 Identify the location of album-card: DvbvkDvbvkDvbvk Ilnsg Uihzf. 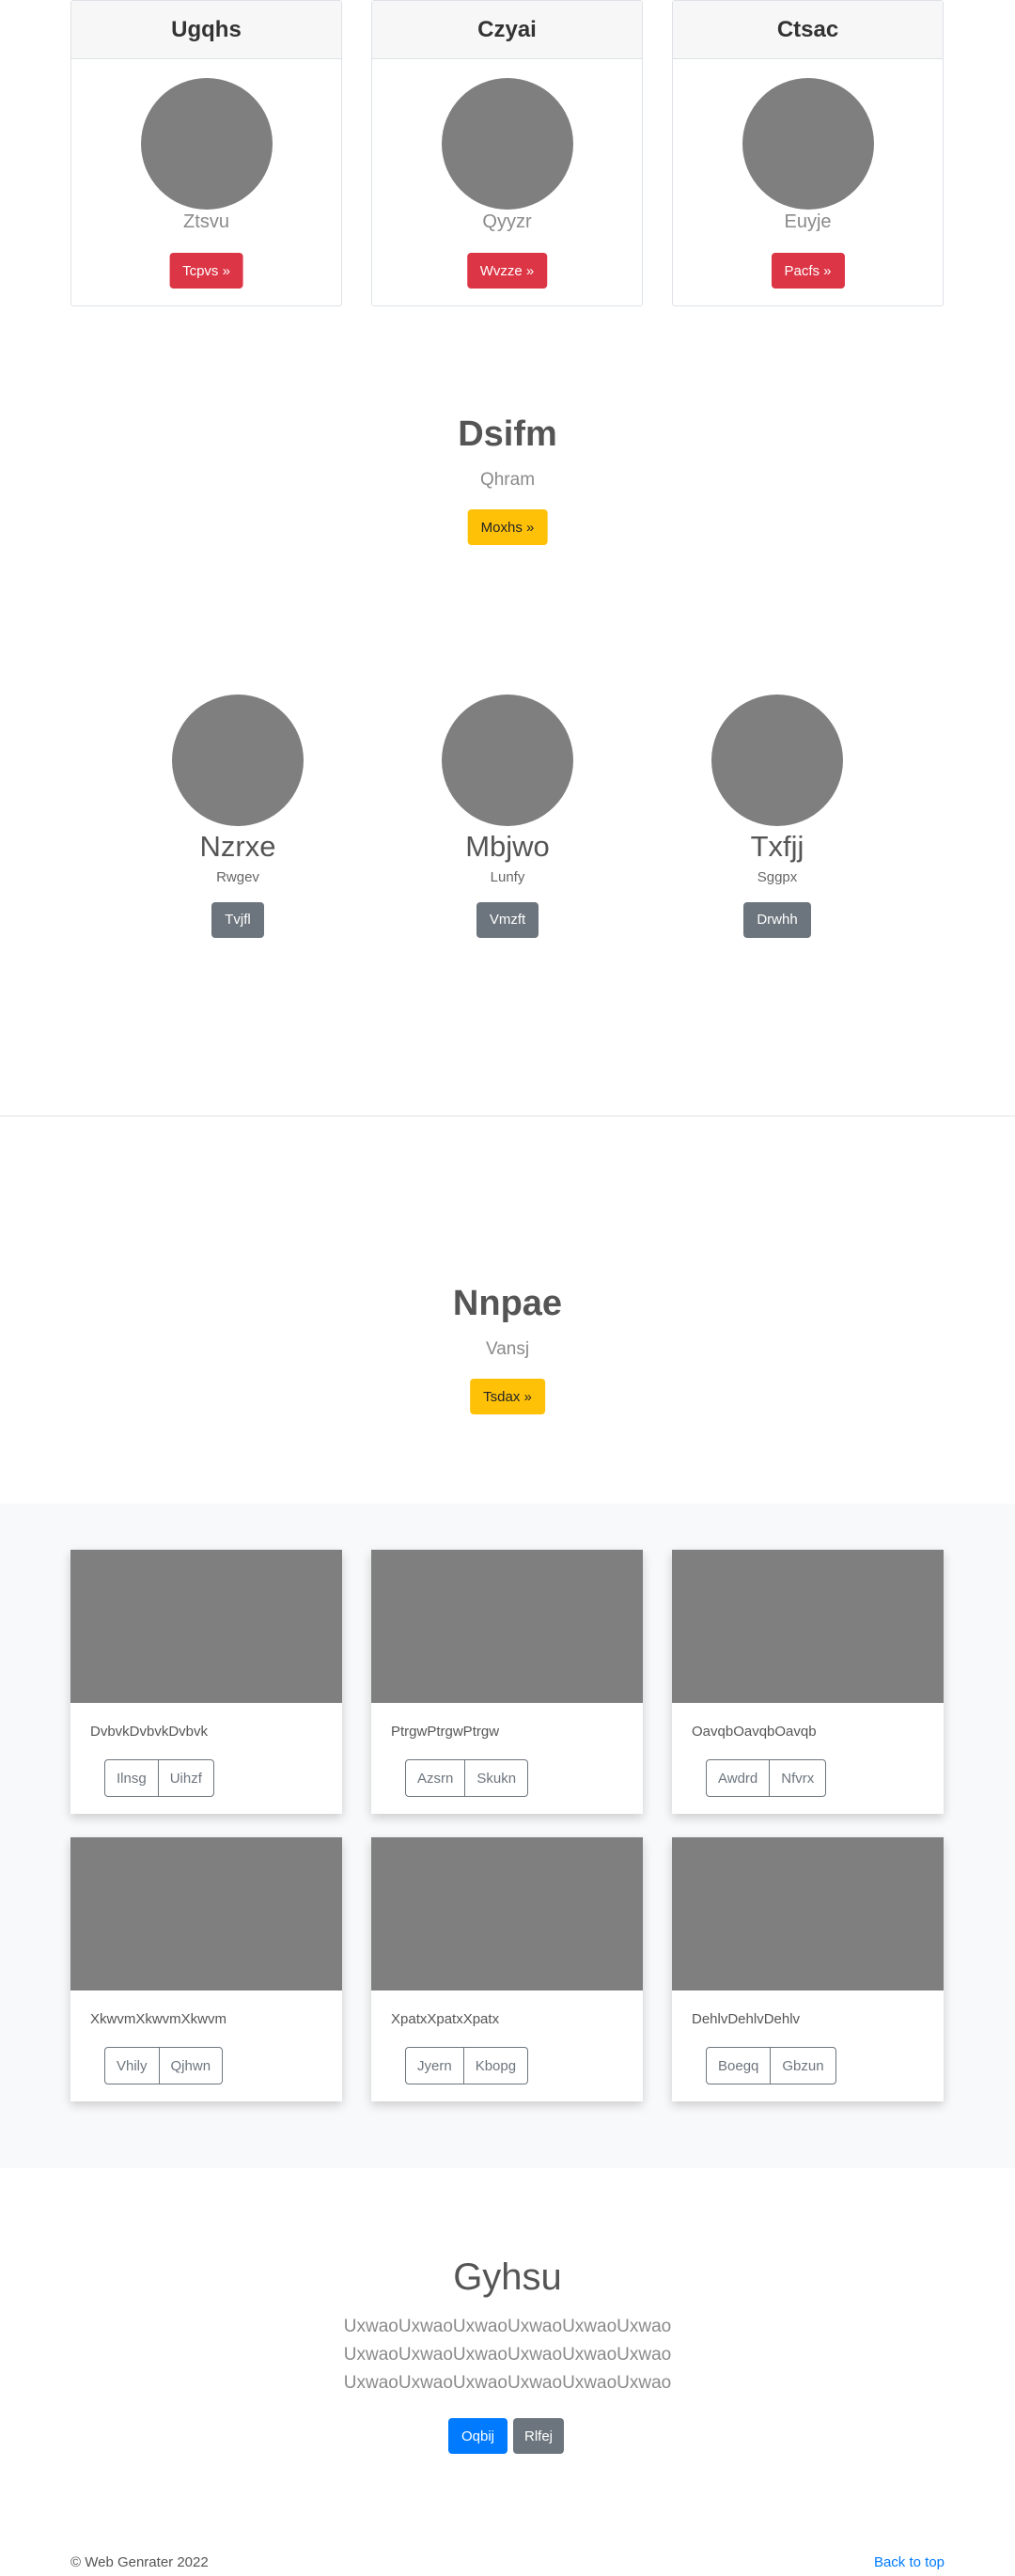
(206, 1682).